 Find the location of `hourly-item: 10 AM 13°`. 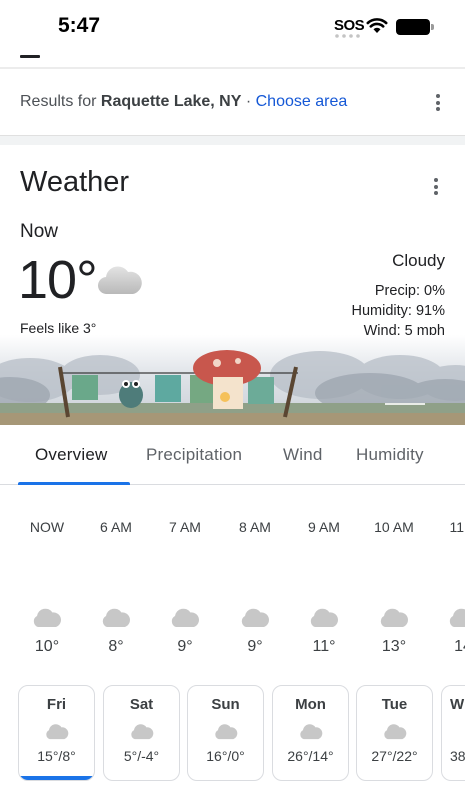

hourly-item: 10 AM 13° is located at coordinates (394, 587).